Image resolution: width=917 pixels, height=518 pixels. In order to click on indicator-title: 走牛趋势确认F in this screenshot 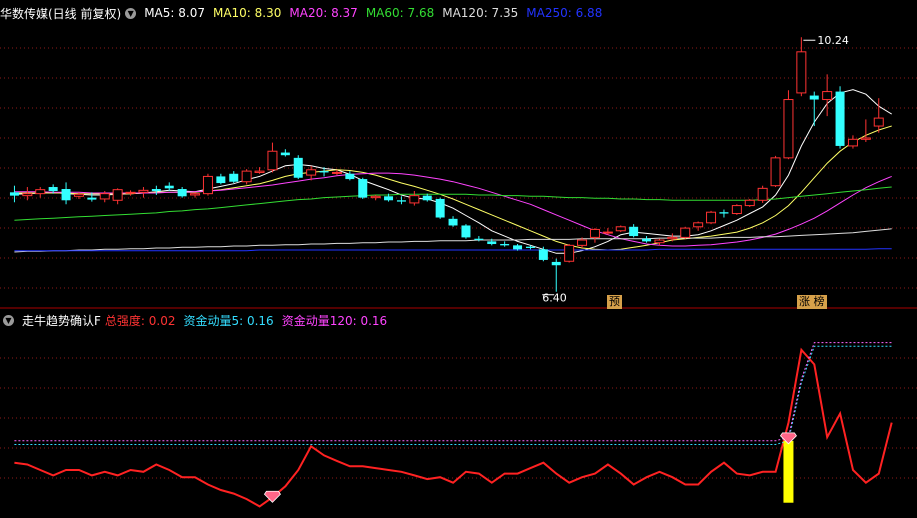, I will do `click(61, 320)`.